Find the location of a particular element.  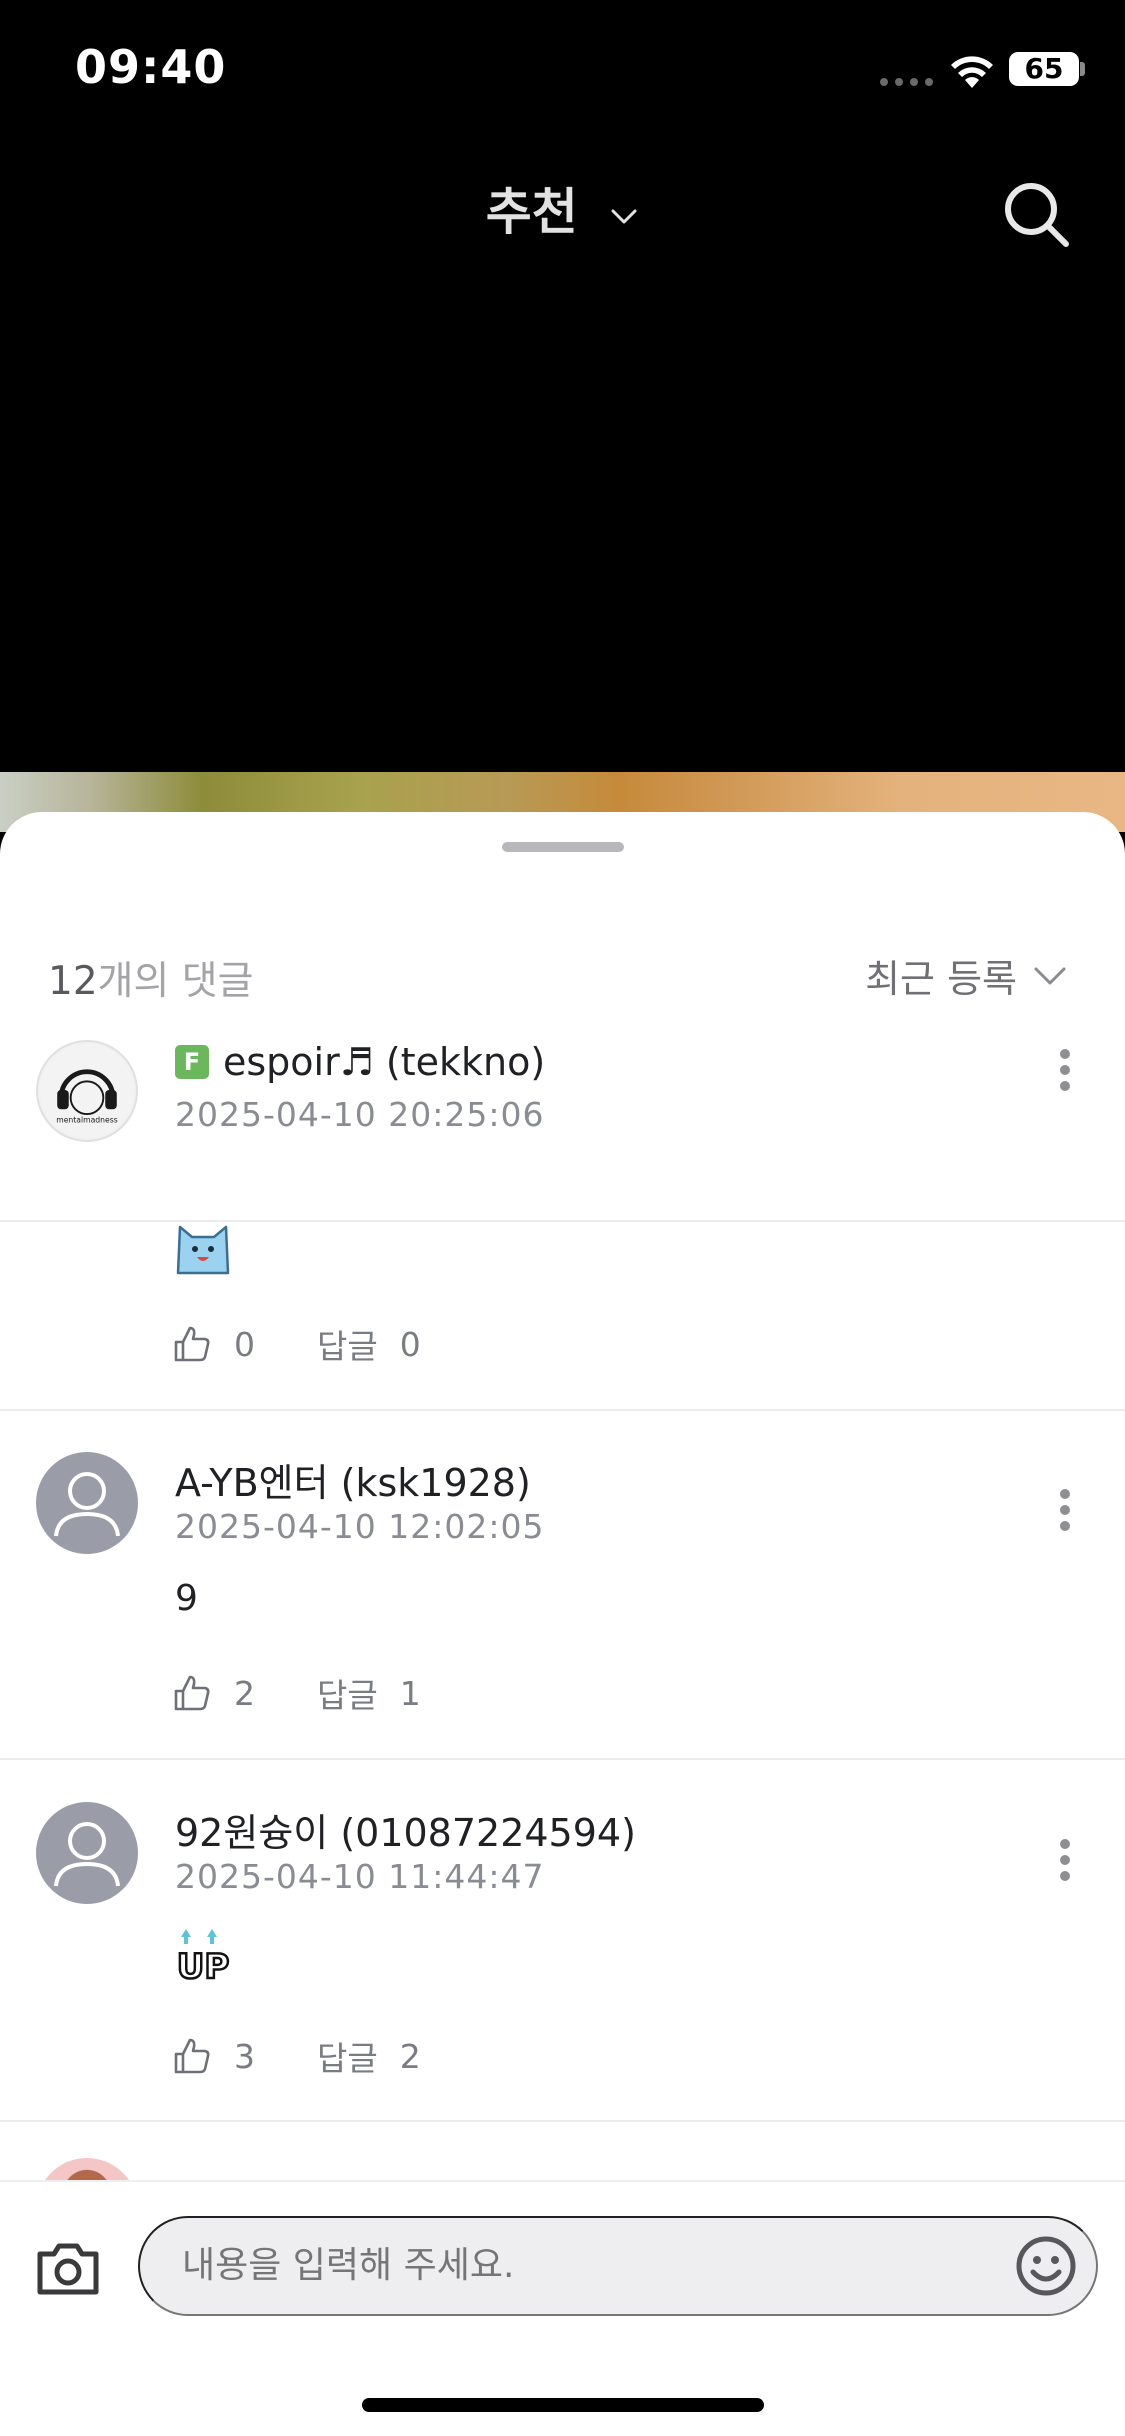

wifi-icon is located at coordinates (972, 72).